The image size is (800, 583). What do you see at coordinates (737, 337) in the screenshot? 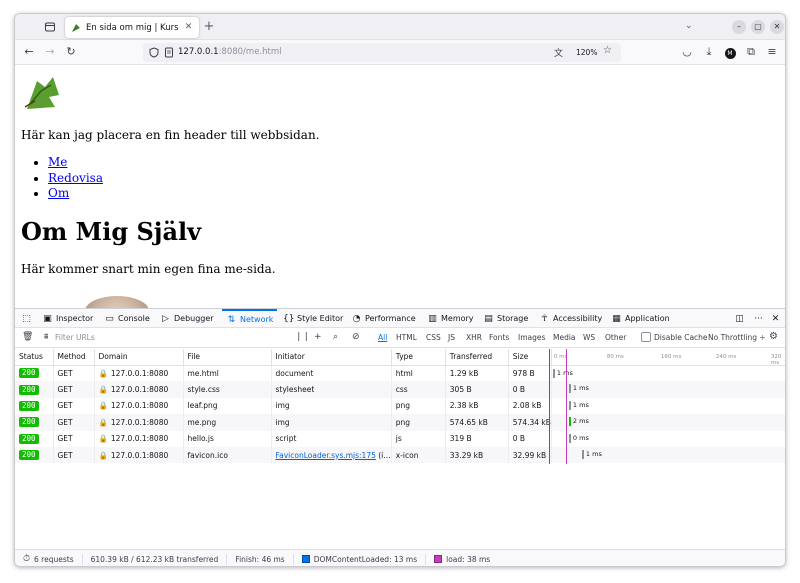
I see `throttling-select: No Throttling ÷` at bounding box center [737, 337].